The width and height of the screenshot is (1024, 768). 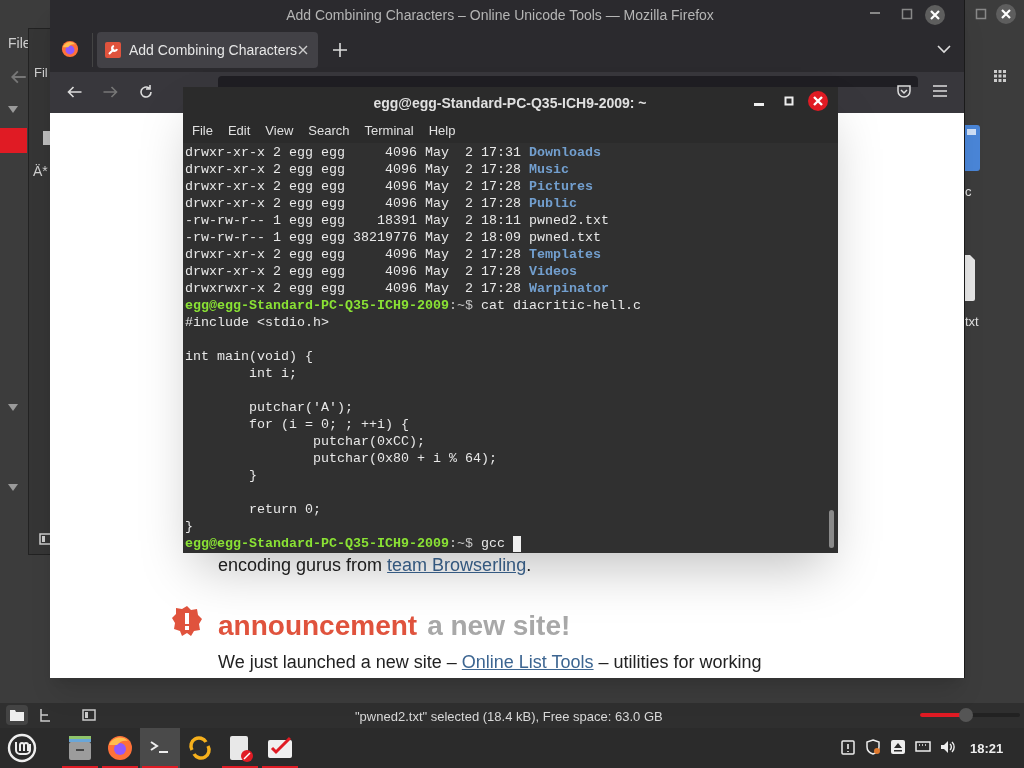 I want to click on alert-badge-icon, so click(x=187, y=621).